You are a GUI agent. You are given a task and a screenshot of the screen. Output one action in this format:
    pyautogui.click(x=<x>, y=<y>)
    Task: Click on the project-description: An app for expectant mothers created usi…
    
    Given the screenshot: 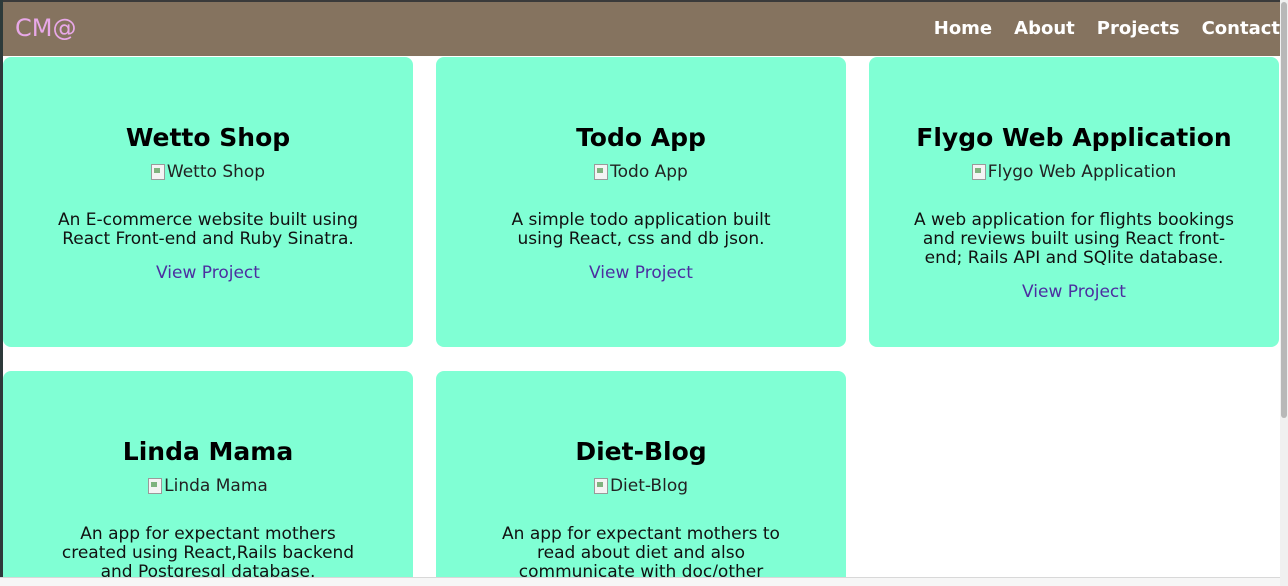 What is the action you would take?
    pyautogui.click(x=208, y=553)
    